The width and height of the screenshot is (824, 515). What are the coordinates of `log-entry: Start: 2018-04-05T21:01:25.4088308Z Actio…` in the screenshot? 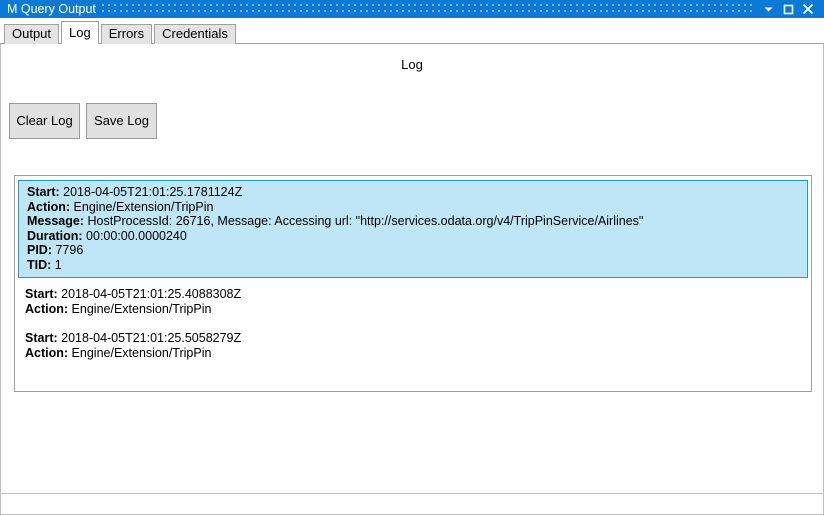 It's located at (413, 302).